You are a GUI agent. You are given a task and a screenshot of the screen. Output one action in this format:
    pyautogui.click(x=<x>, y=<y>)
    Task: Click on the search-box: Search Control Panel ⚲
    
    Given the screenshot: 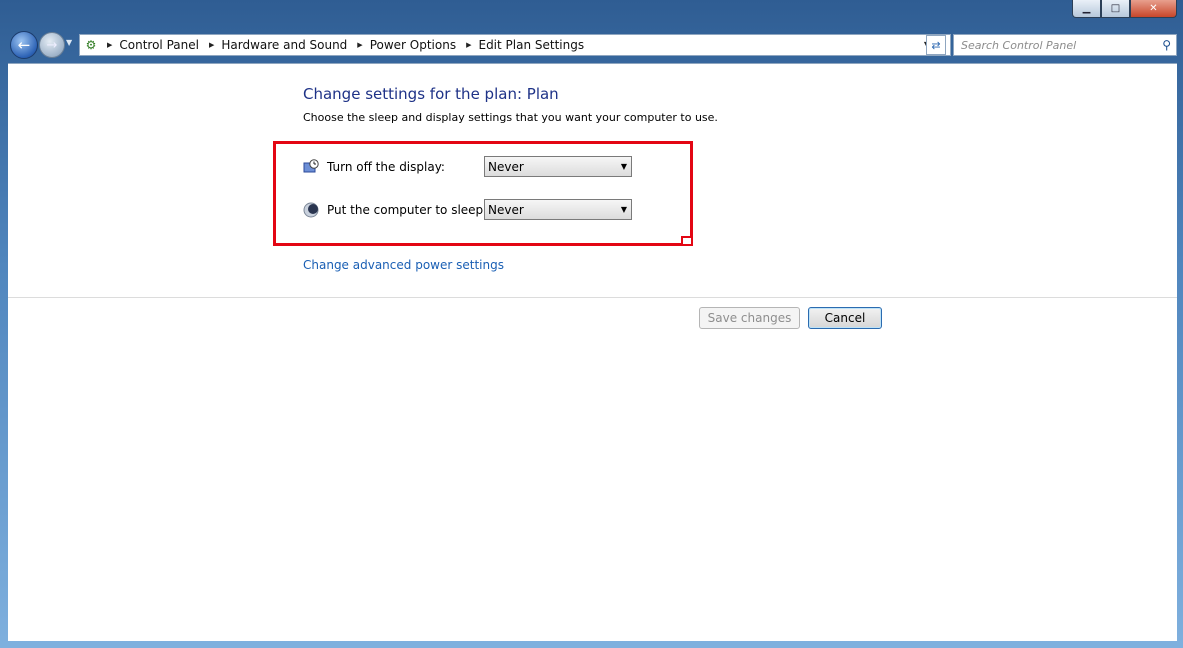 What is the action you would take?
    pyautogui.click(x=1065, y=45)
    